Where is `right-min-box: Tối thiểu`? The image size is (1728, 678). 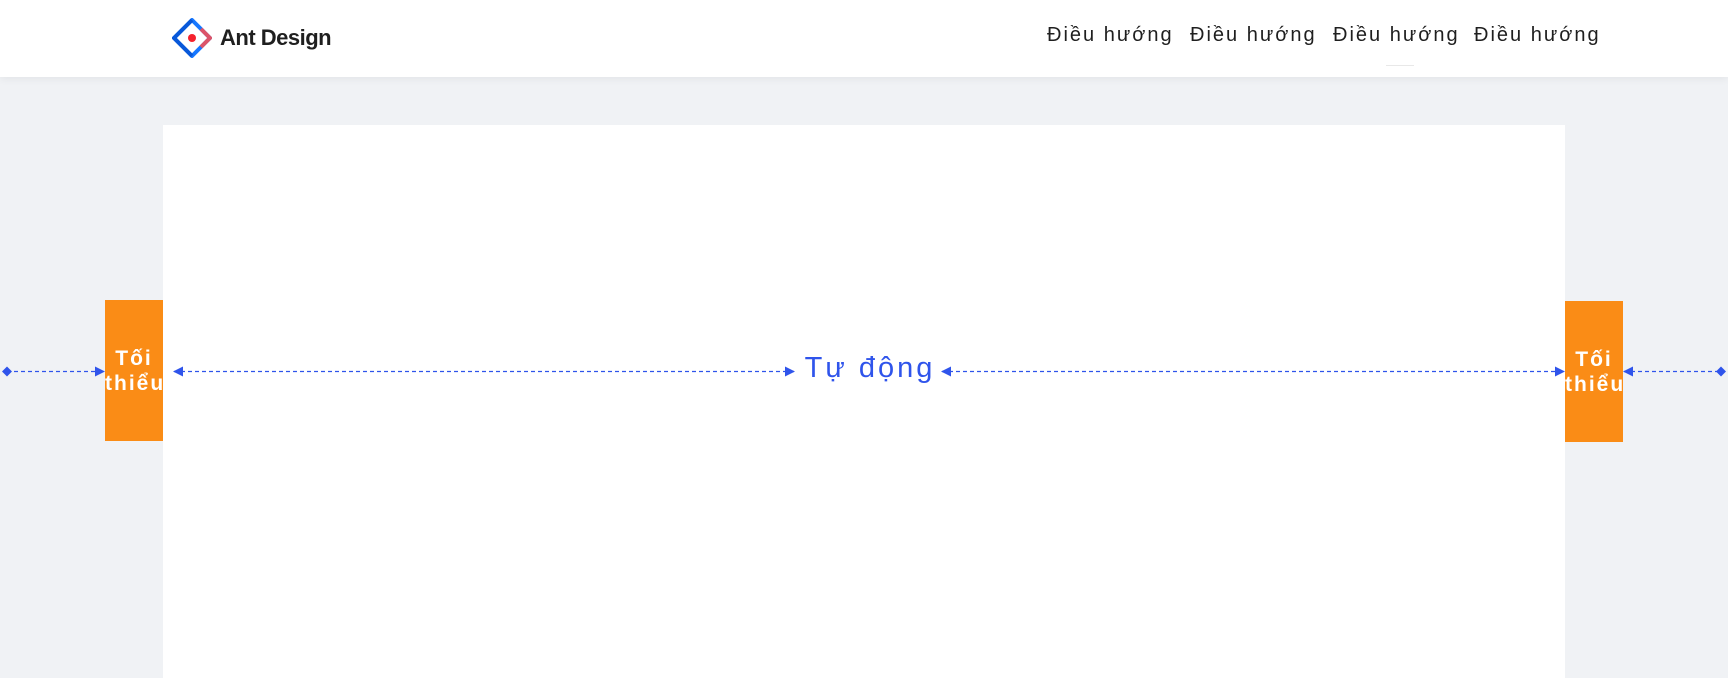
right-min-box: Tối thiểu is located at coordinates (1594, 371).